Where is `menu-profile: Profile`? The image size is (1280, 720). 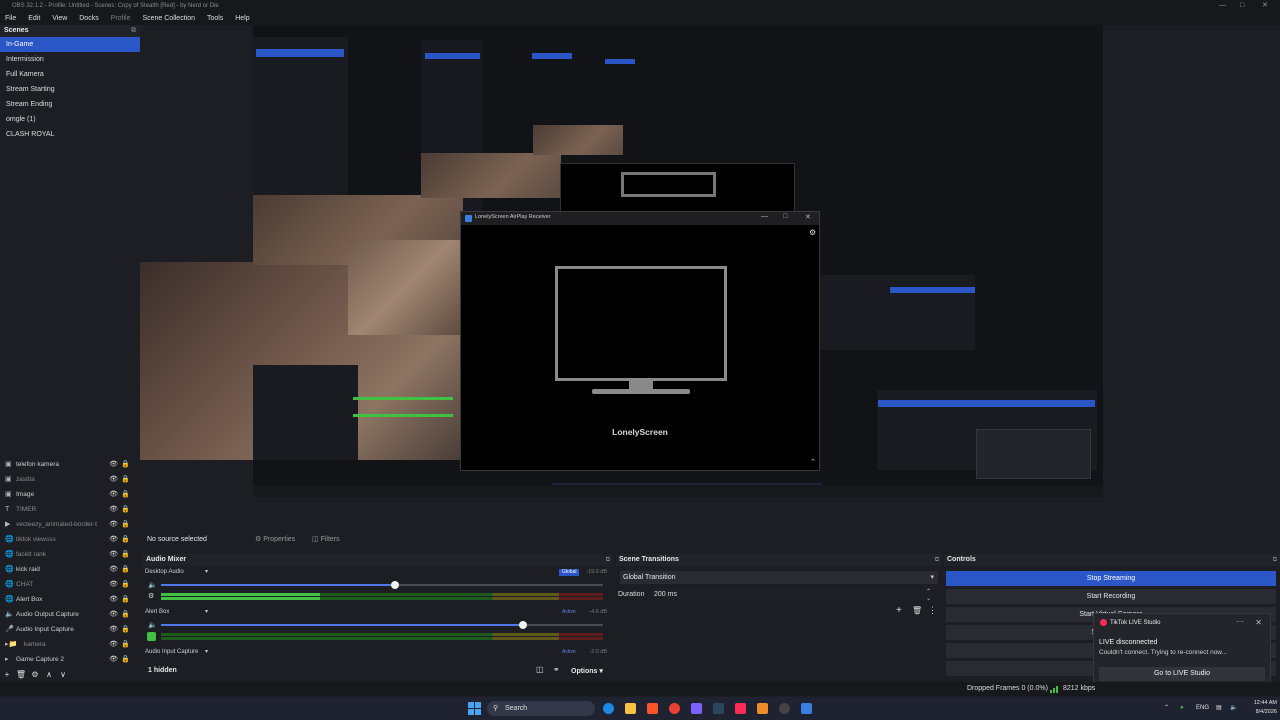 menu-profile: Profile is located at coordinates (121, 18).